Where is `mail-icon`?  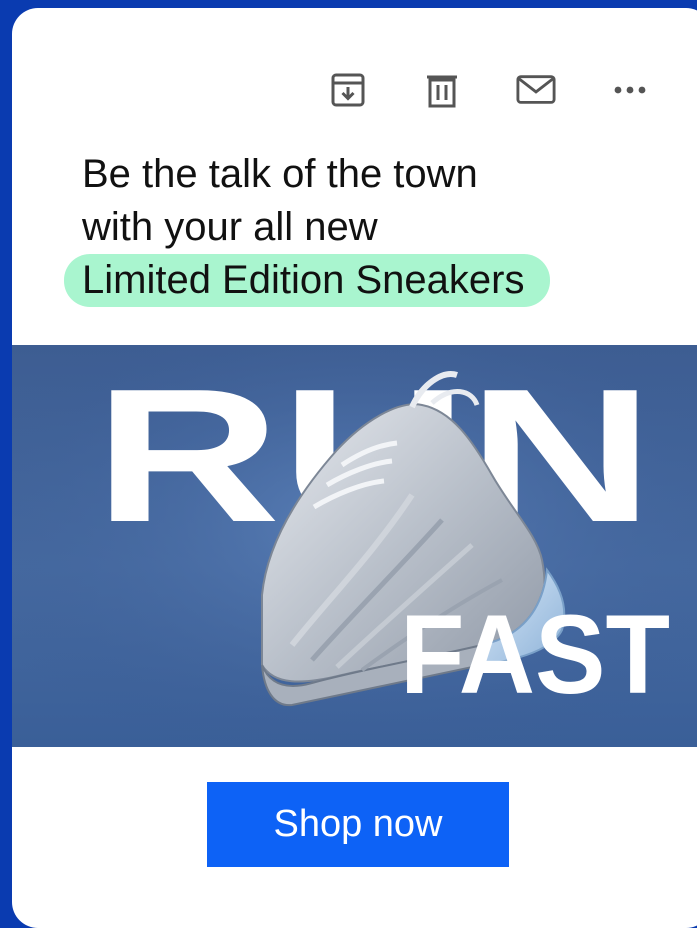 mail-icon is located at coordinates (536, 89).